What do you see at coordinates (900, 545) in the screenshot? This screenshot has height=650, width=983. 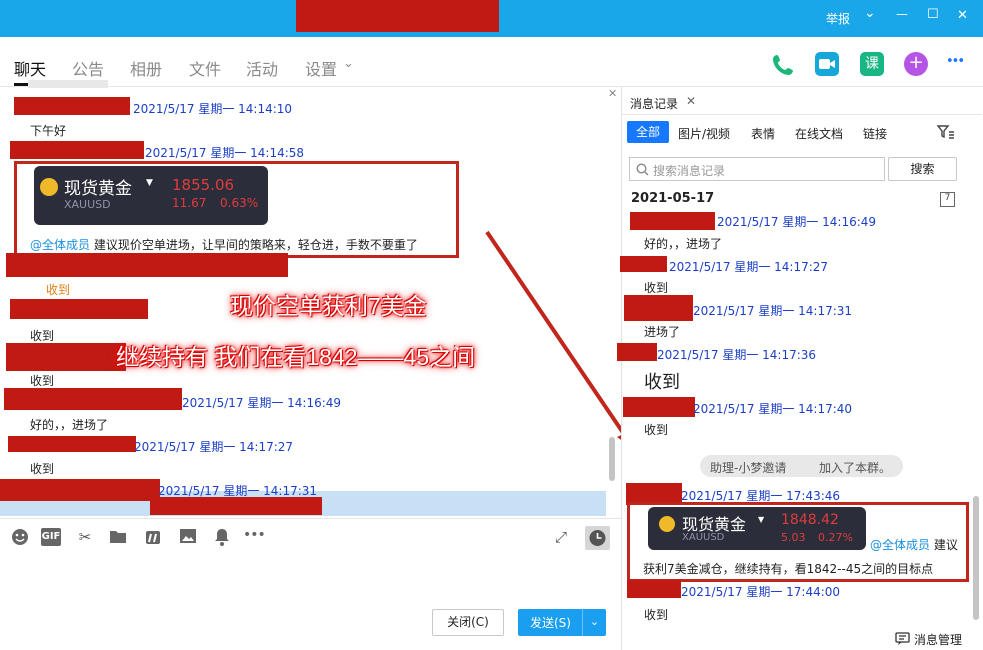 I see `mention-all: @全体成员` at bounding box center [900, 545].